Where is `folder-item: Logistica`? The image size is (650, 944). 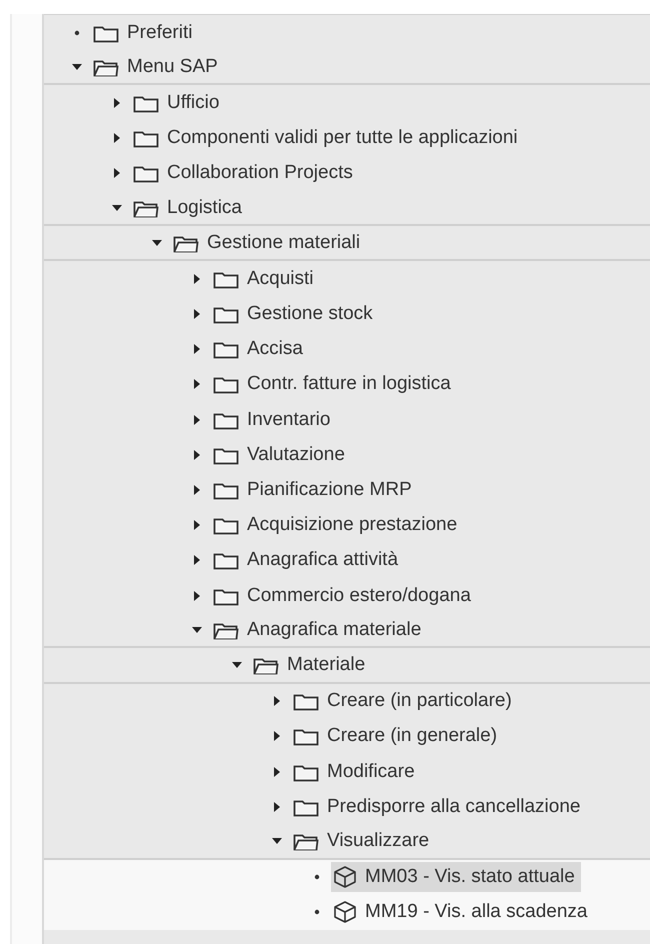
folder-item: Logistica is located at coordinates (187, 207).